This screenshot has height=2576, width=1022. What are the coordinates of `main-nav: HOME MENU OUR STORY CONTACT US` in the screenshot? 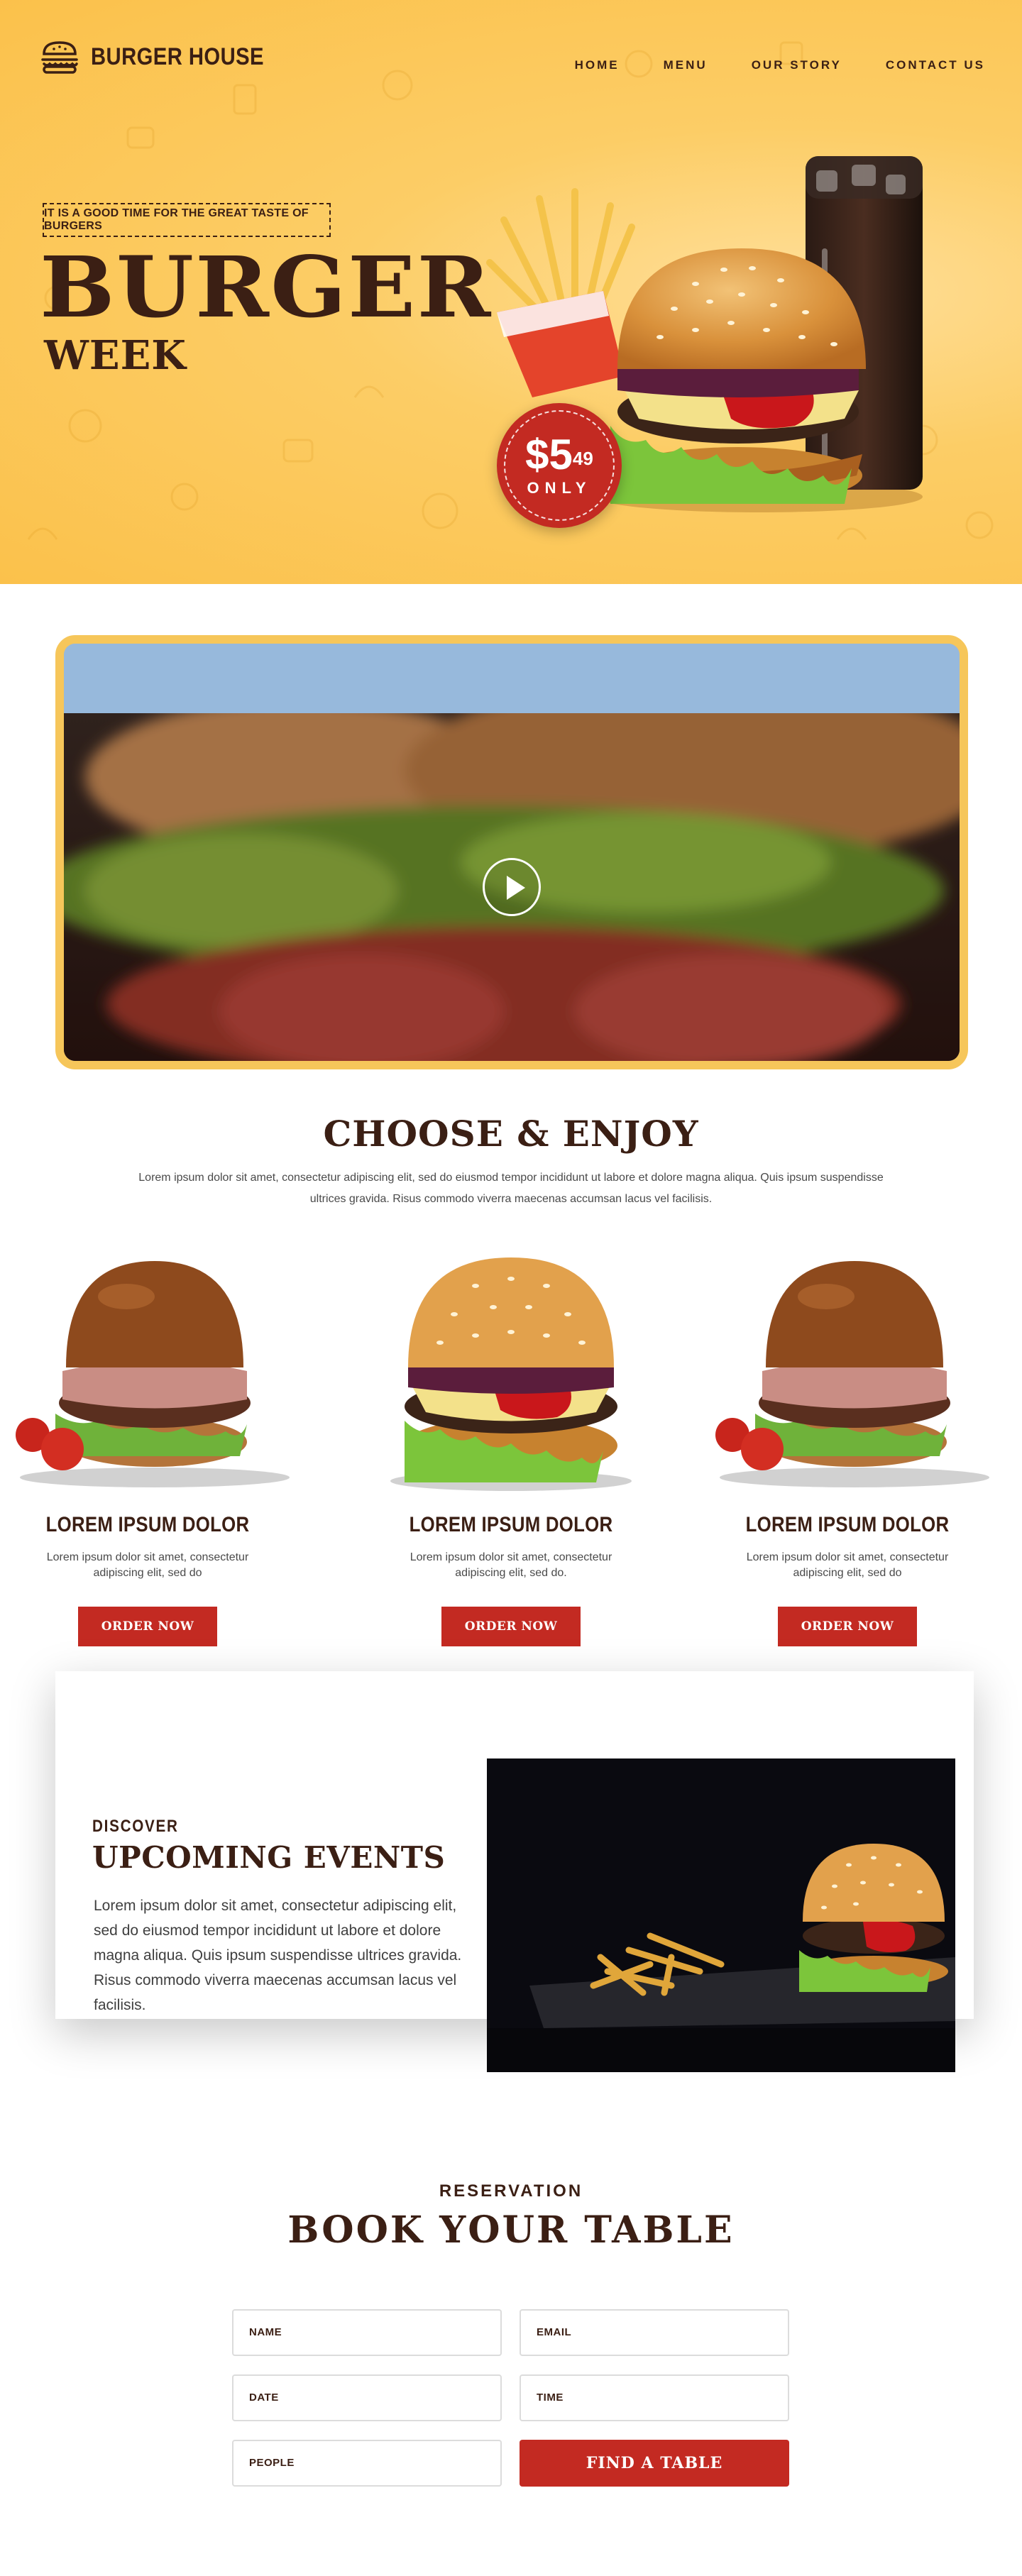 It's located at (780, 65).